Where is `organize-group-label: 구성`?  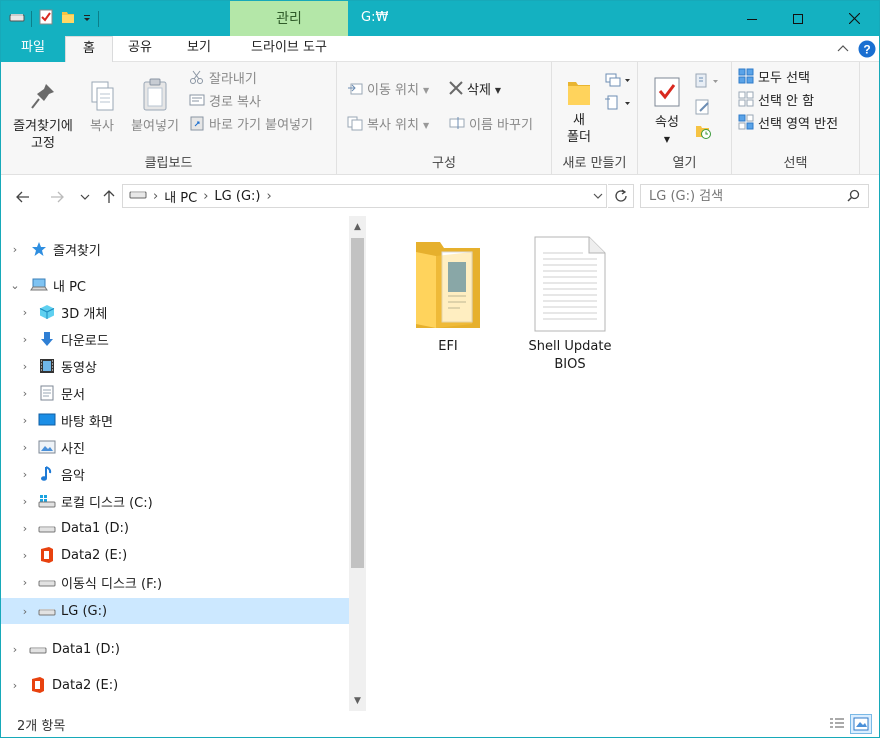 organize-group-label: 구성 is located at coordinates (444, 163).